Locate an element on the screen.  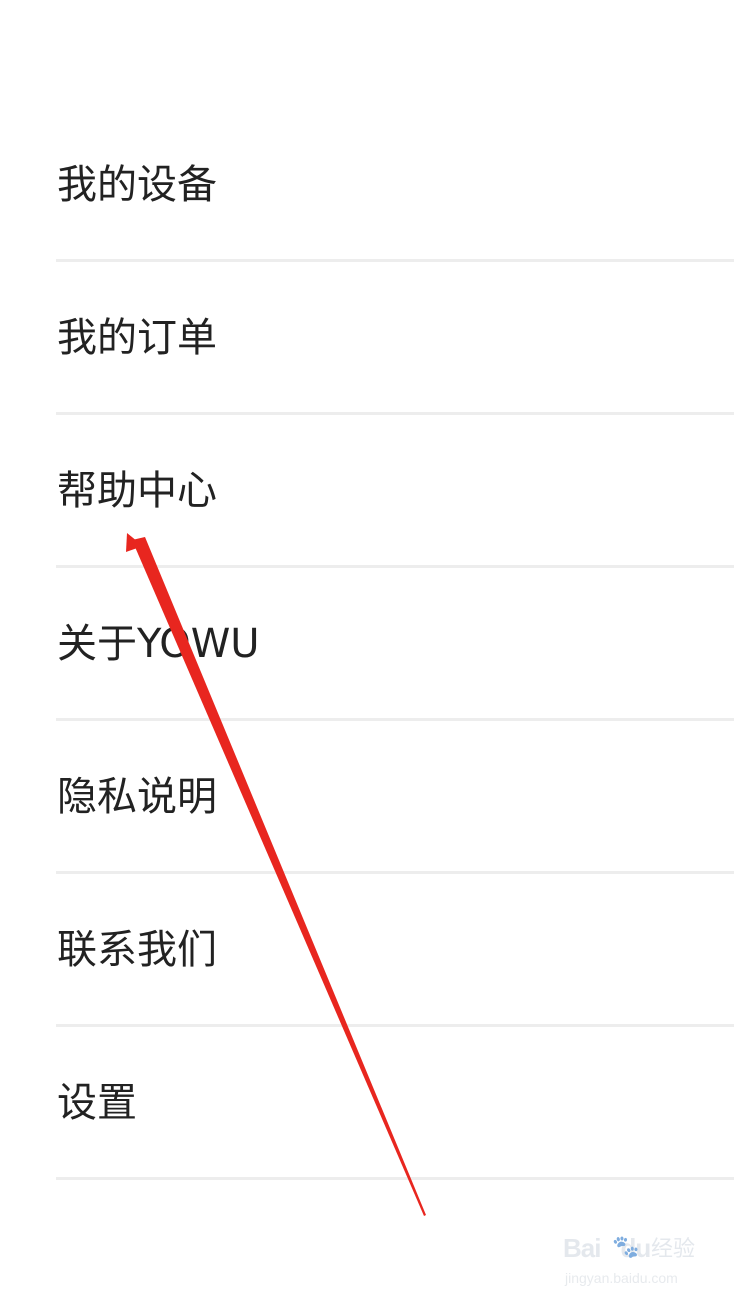
menu-item-about: 关于YOWU is located at coordinates (367, 644).